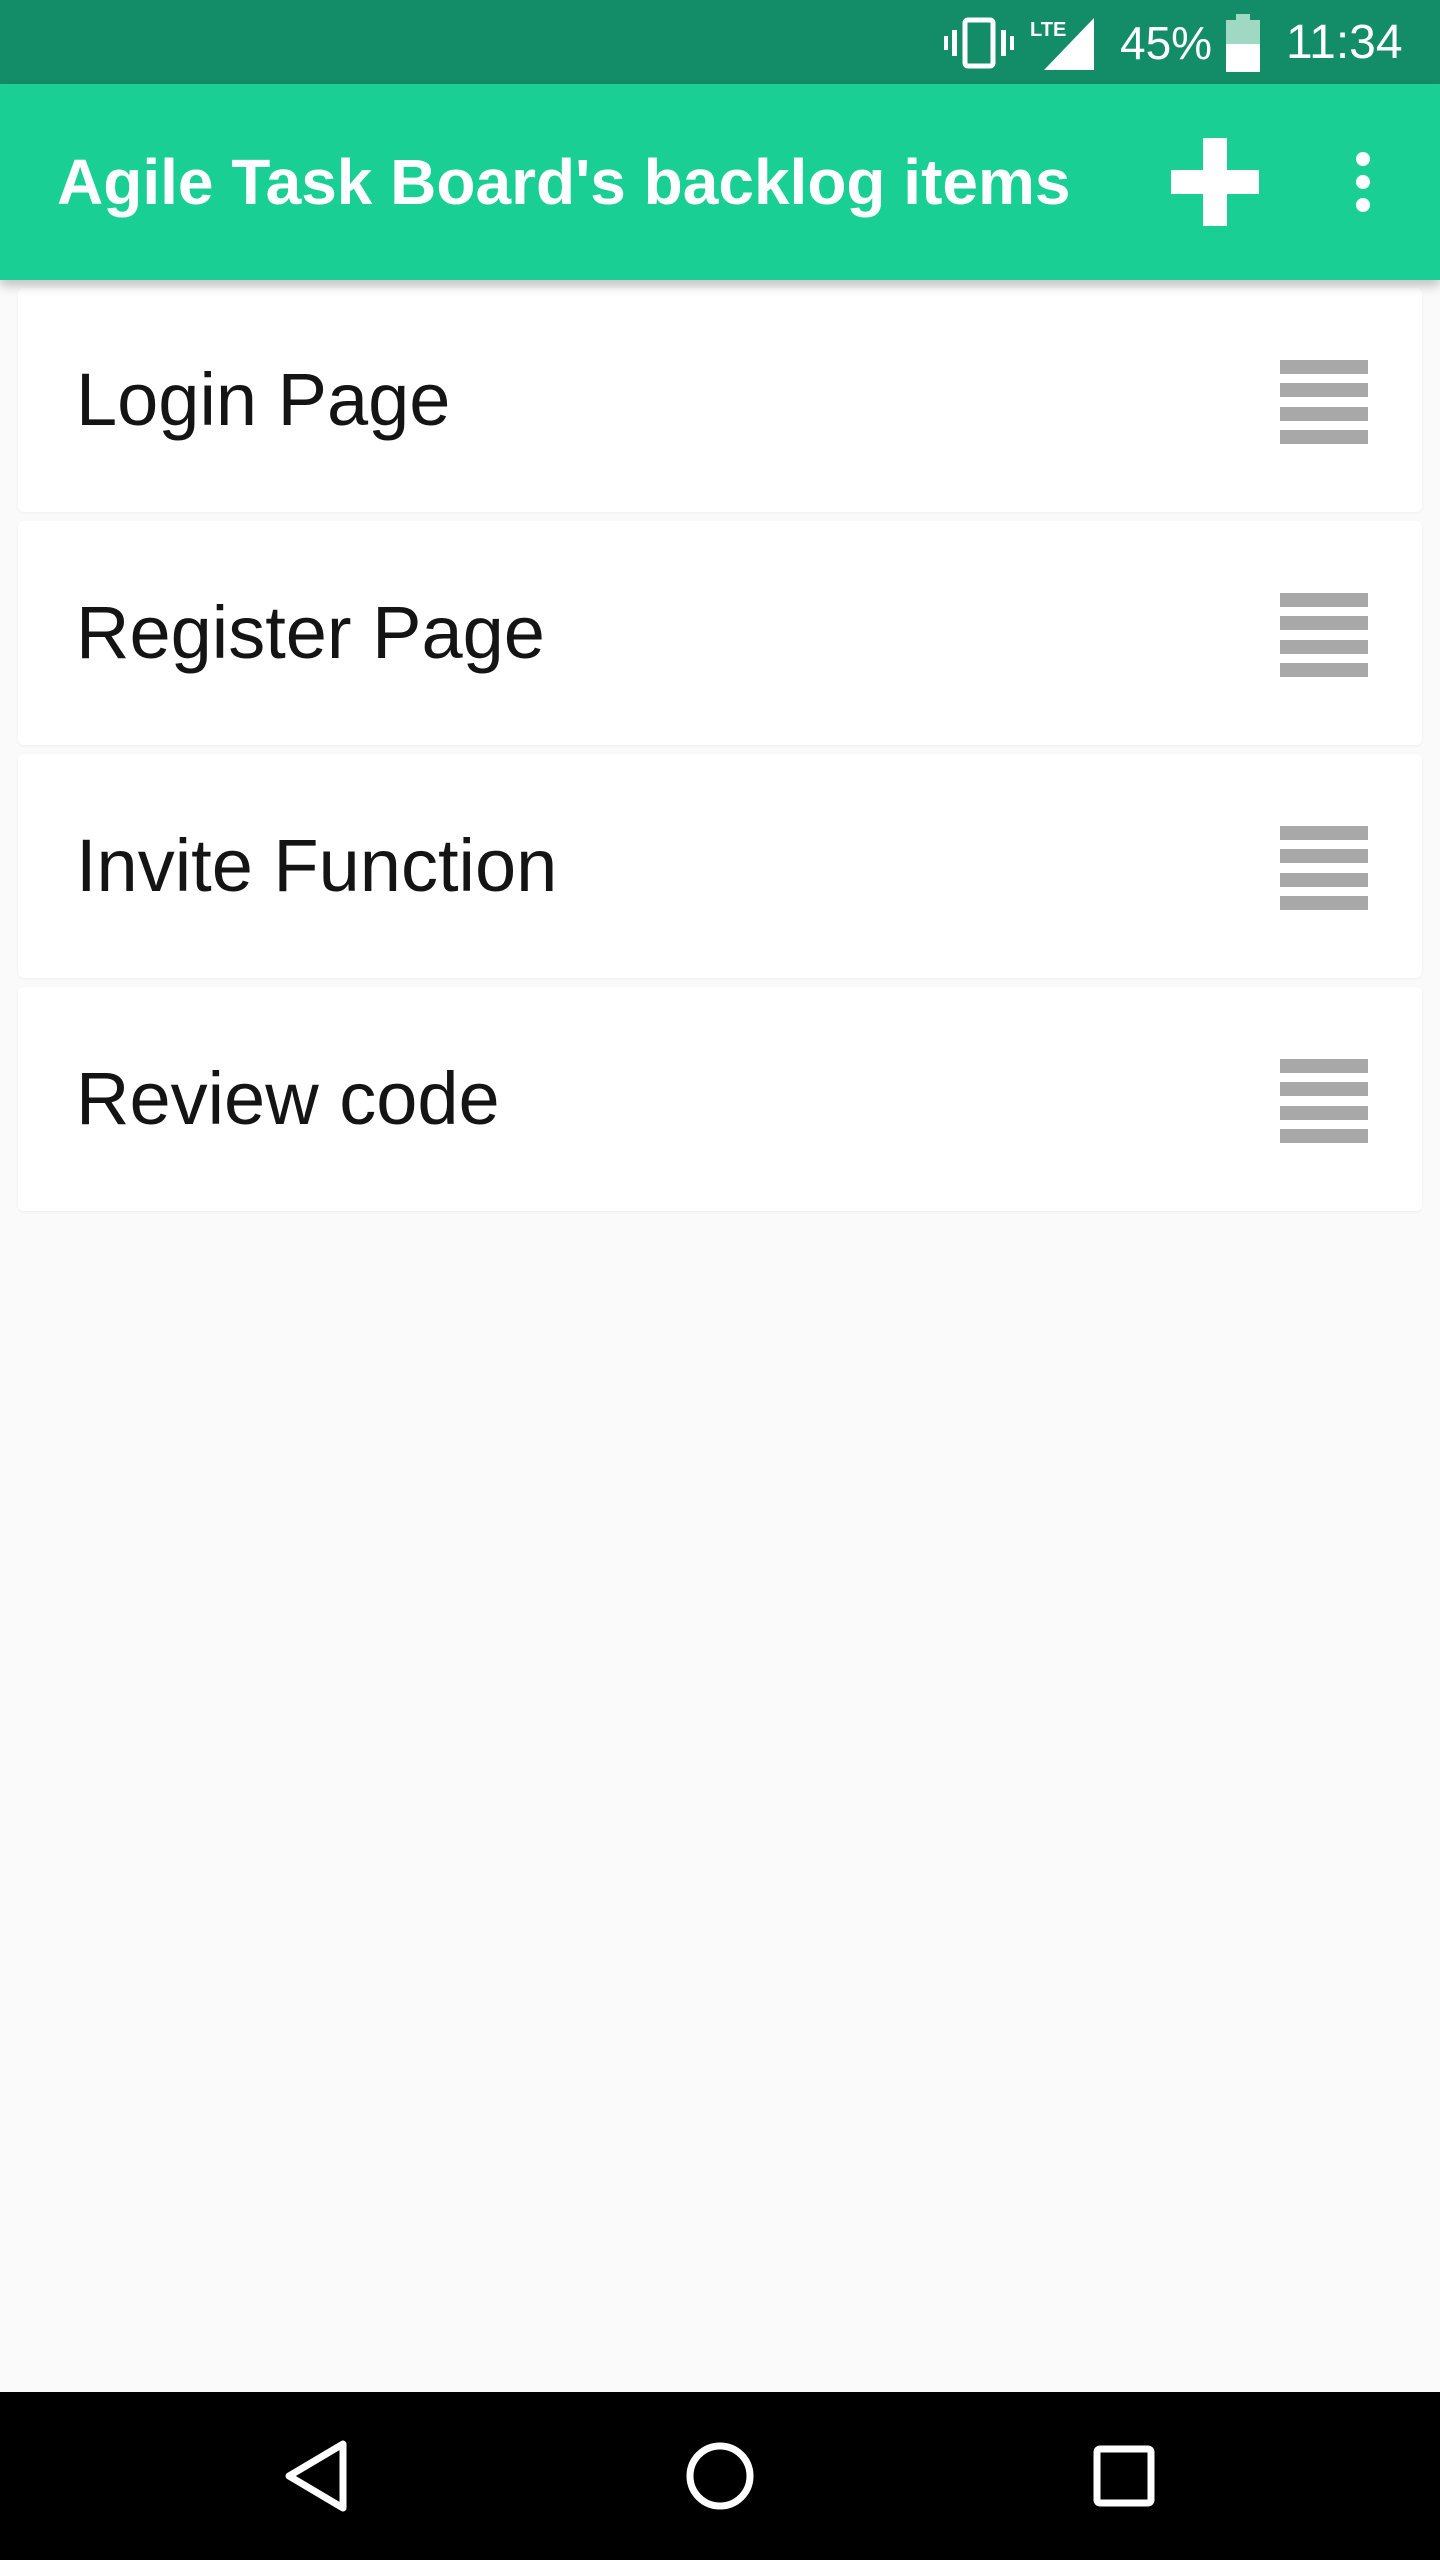  I want to click on home-icon, so click(720, 2476).